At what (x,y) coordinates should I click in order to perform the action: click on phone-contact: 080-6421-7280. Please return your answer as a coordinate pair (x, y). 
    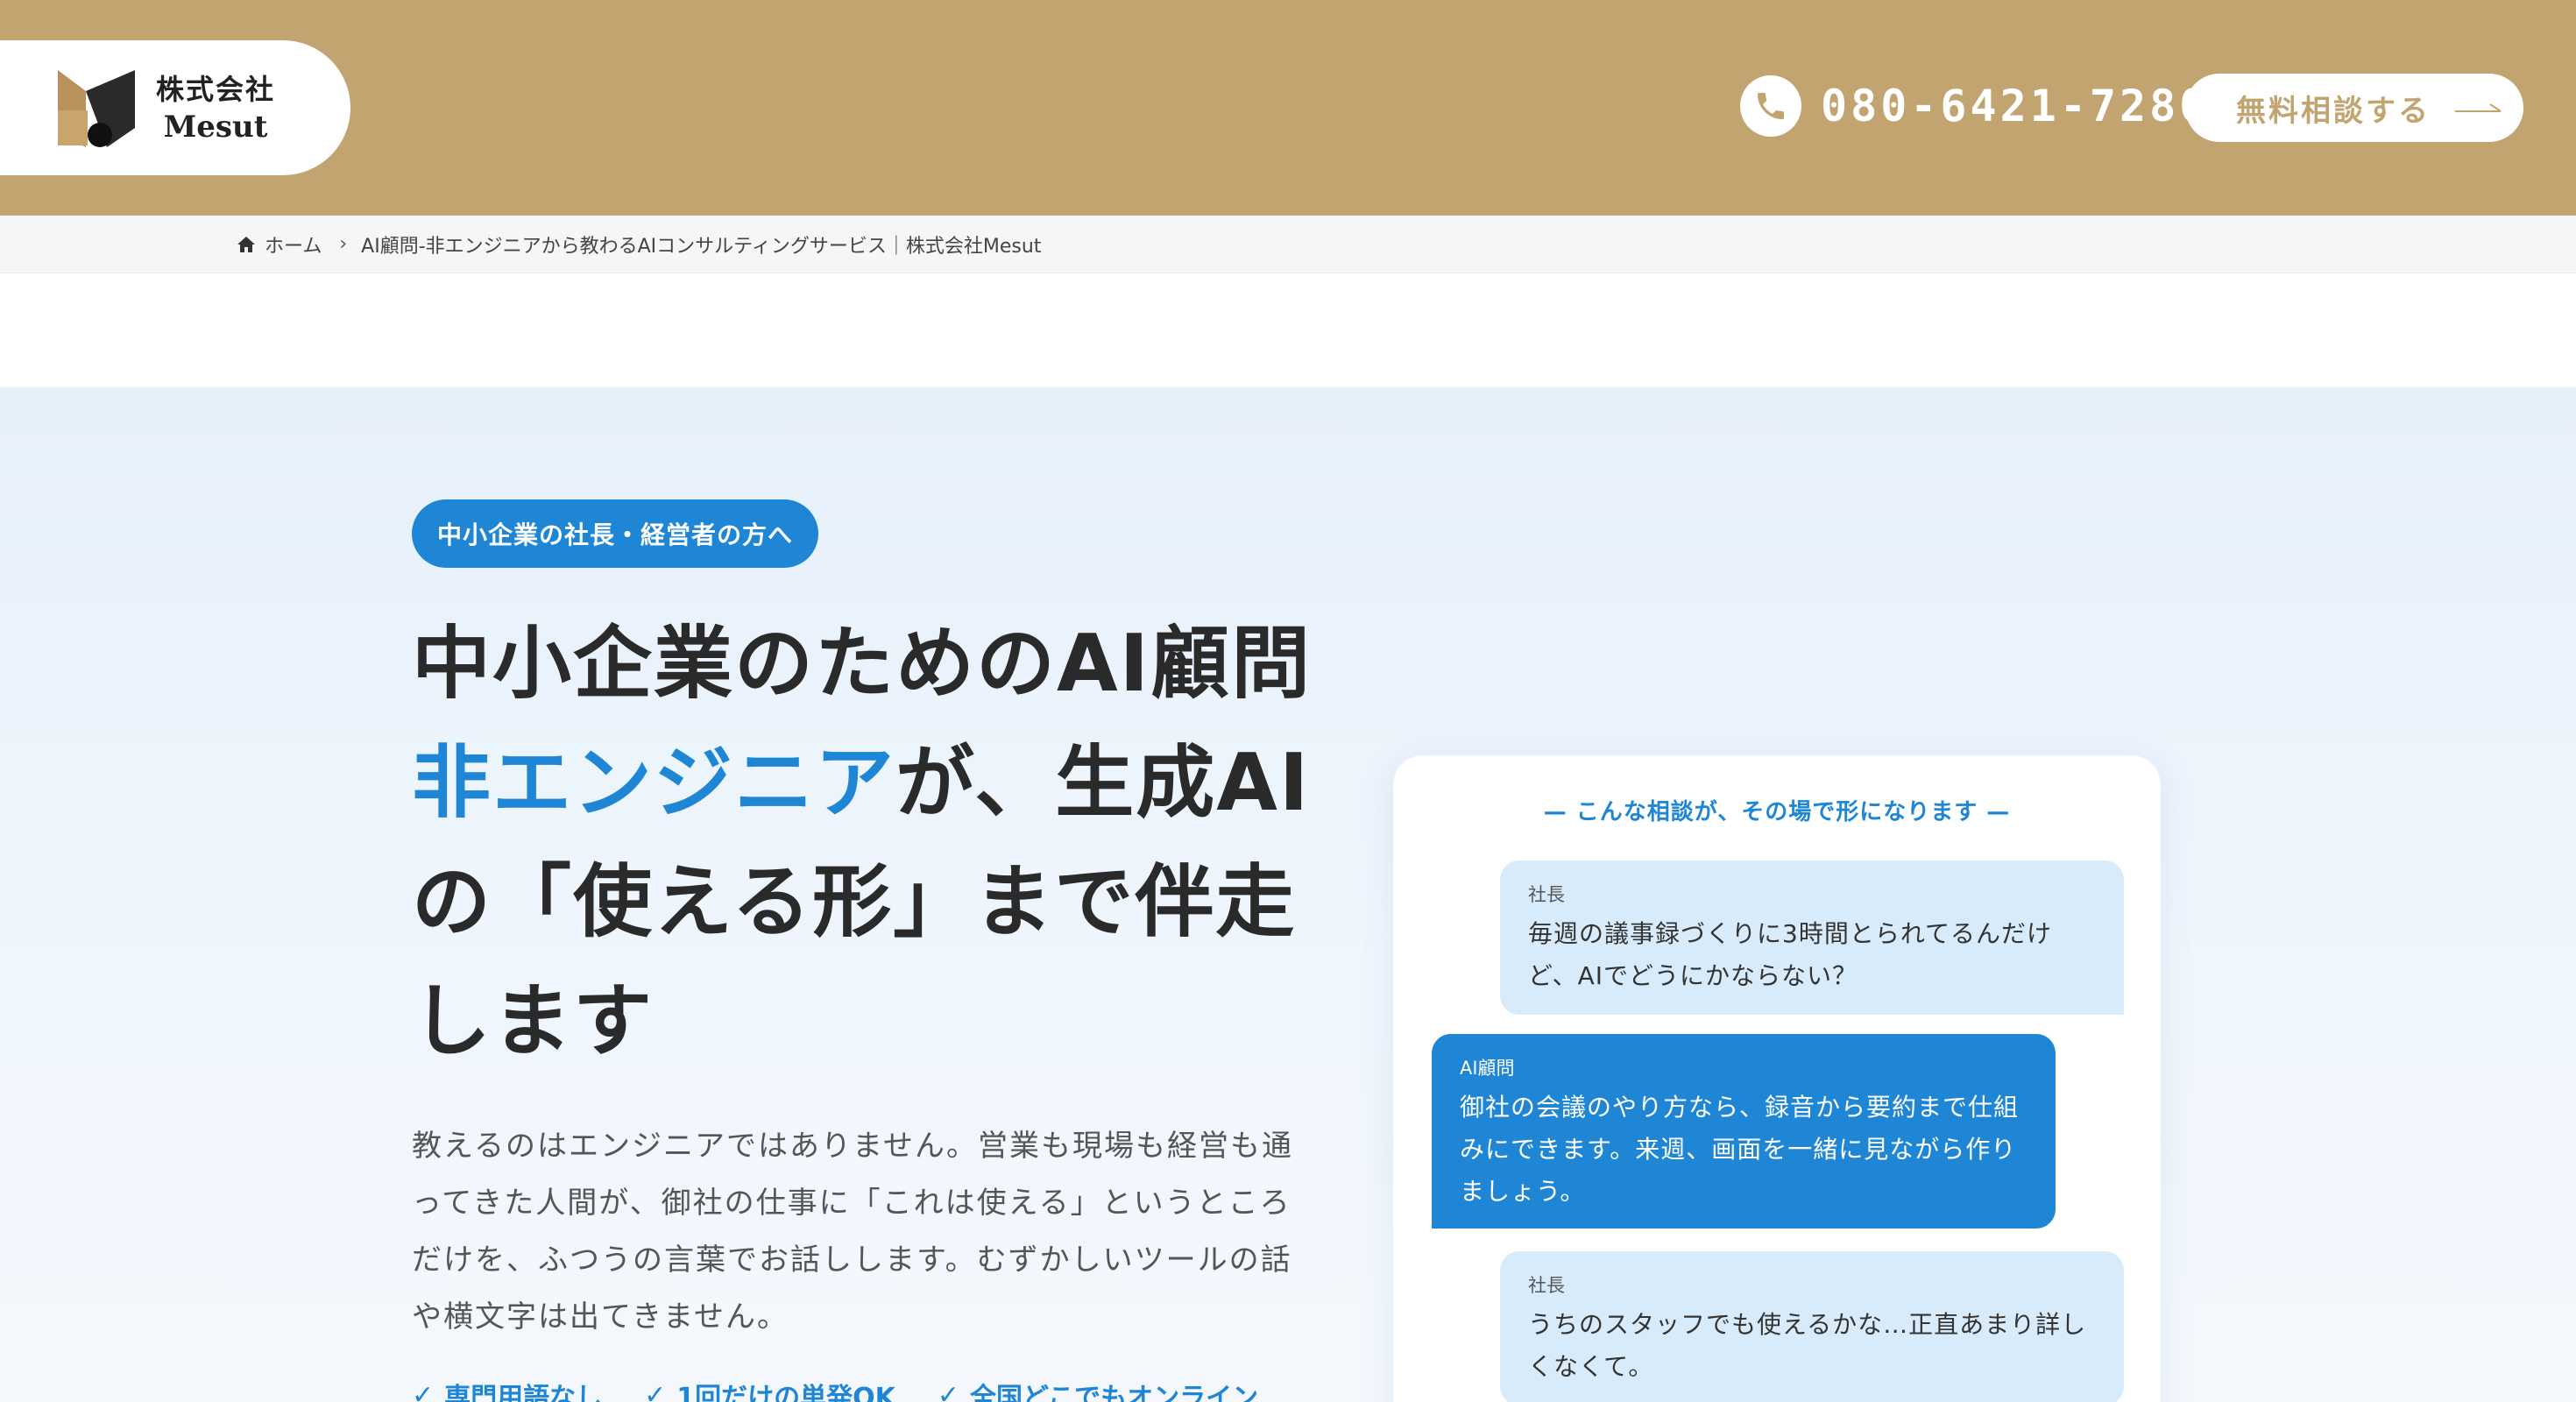
    Looking at the image, I should click on (1974, 106).